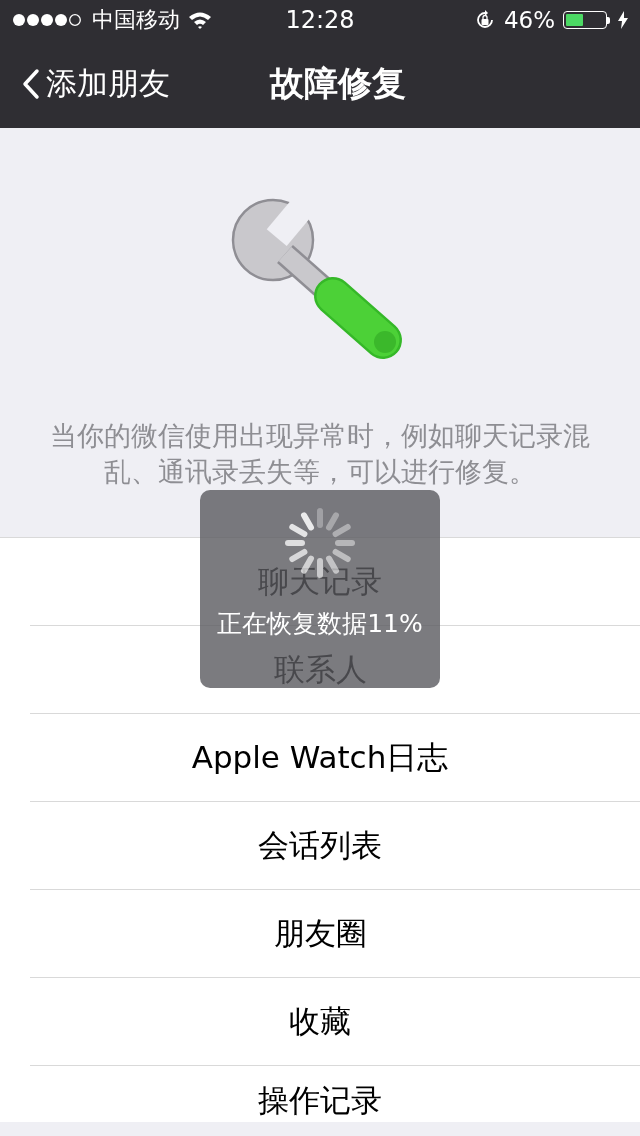 This screenshot has height=1136, width=640. Describe the element at coordinates (320, 1101) in the screenshot. I see `repair-option: 操作记录` at that location.